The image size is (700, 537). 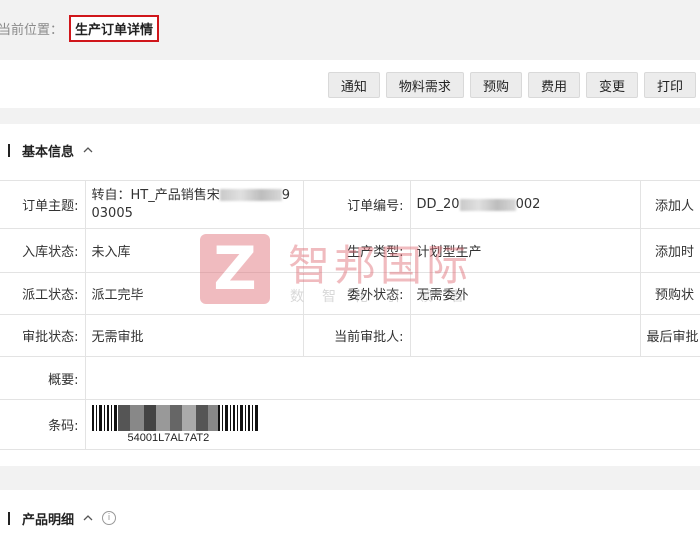 I want to click on product-header: 产品明细 i, so click(x=62, y=518).